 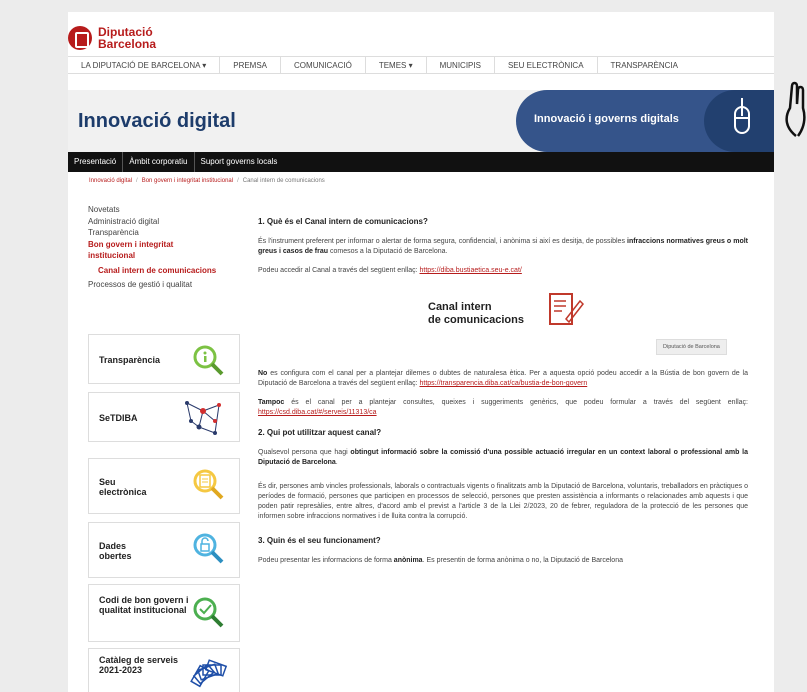 I want to click on topnav-municipis: MUNICIPIS, so click(x=461, y=65).